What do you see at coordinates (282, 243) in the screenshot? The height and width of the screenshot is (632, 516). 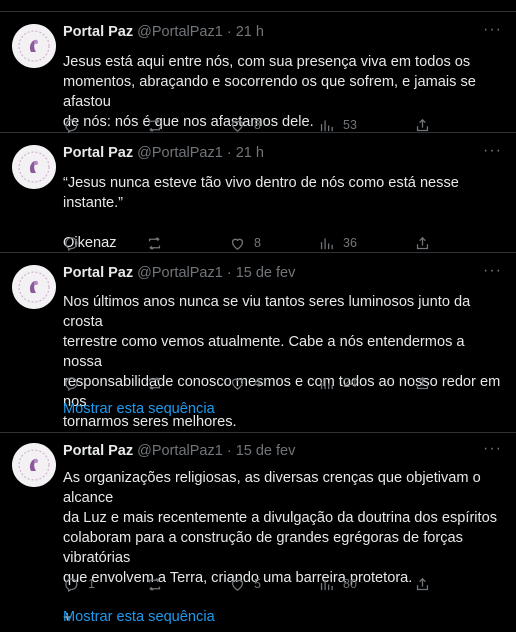 I see `tweet-actions: 8 36` at bounding box center [282, 243].